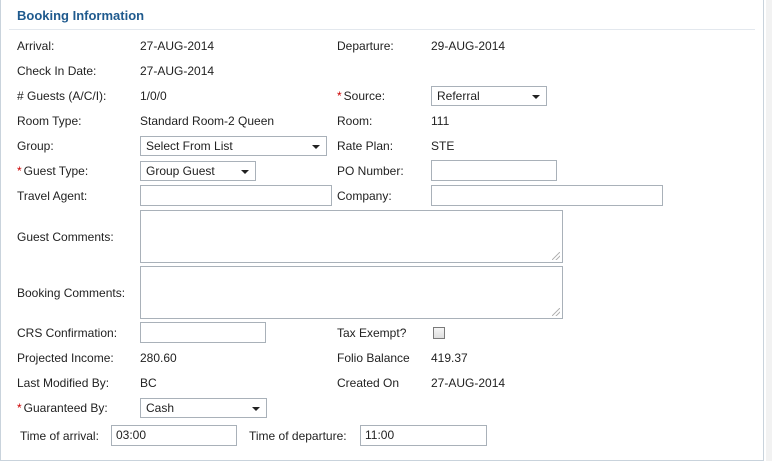  I want to click on projected-income-value: 280.60, so click(158, 358).